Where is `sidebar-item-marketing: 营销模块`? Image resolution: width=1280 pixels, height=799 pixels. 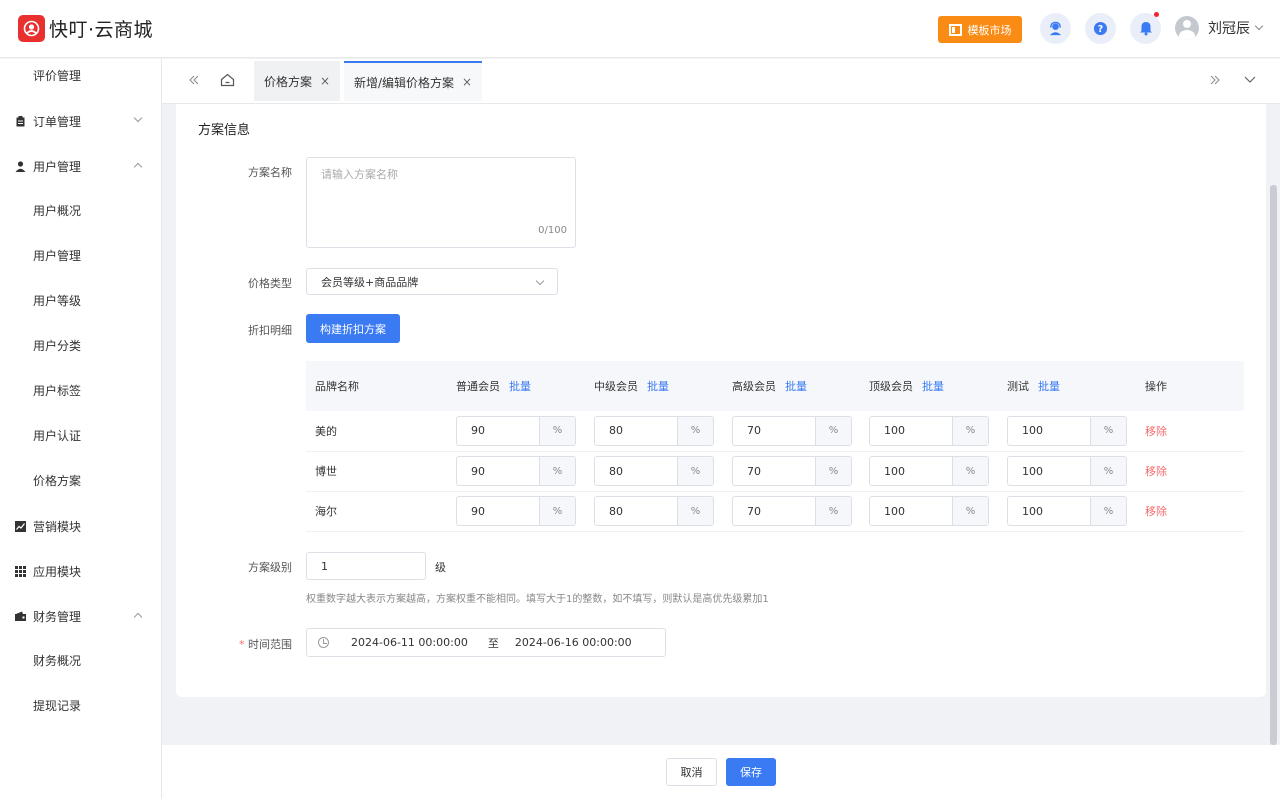
sidebar-item-marketing: 营销模块 is located at coordinates (80, 526).